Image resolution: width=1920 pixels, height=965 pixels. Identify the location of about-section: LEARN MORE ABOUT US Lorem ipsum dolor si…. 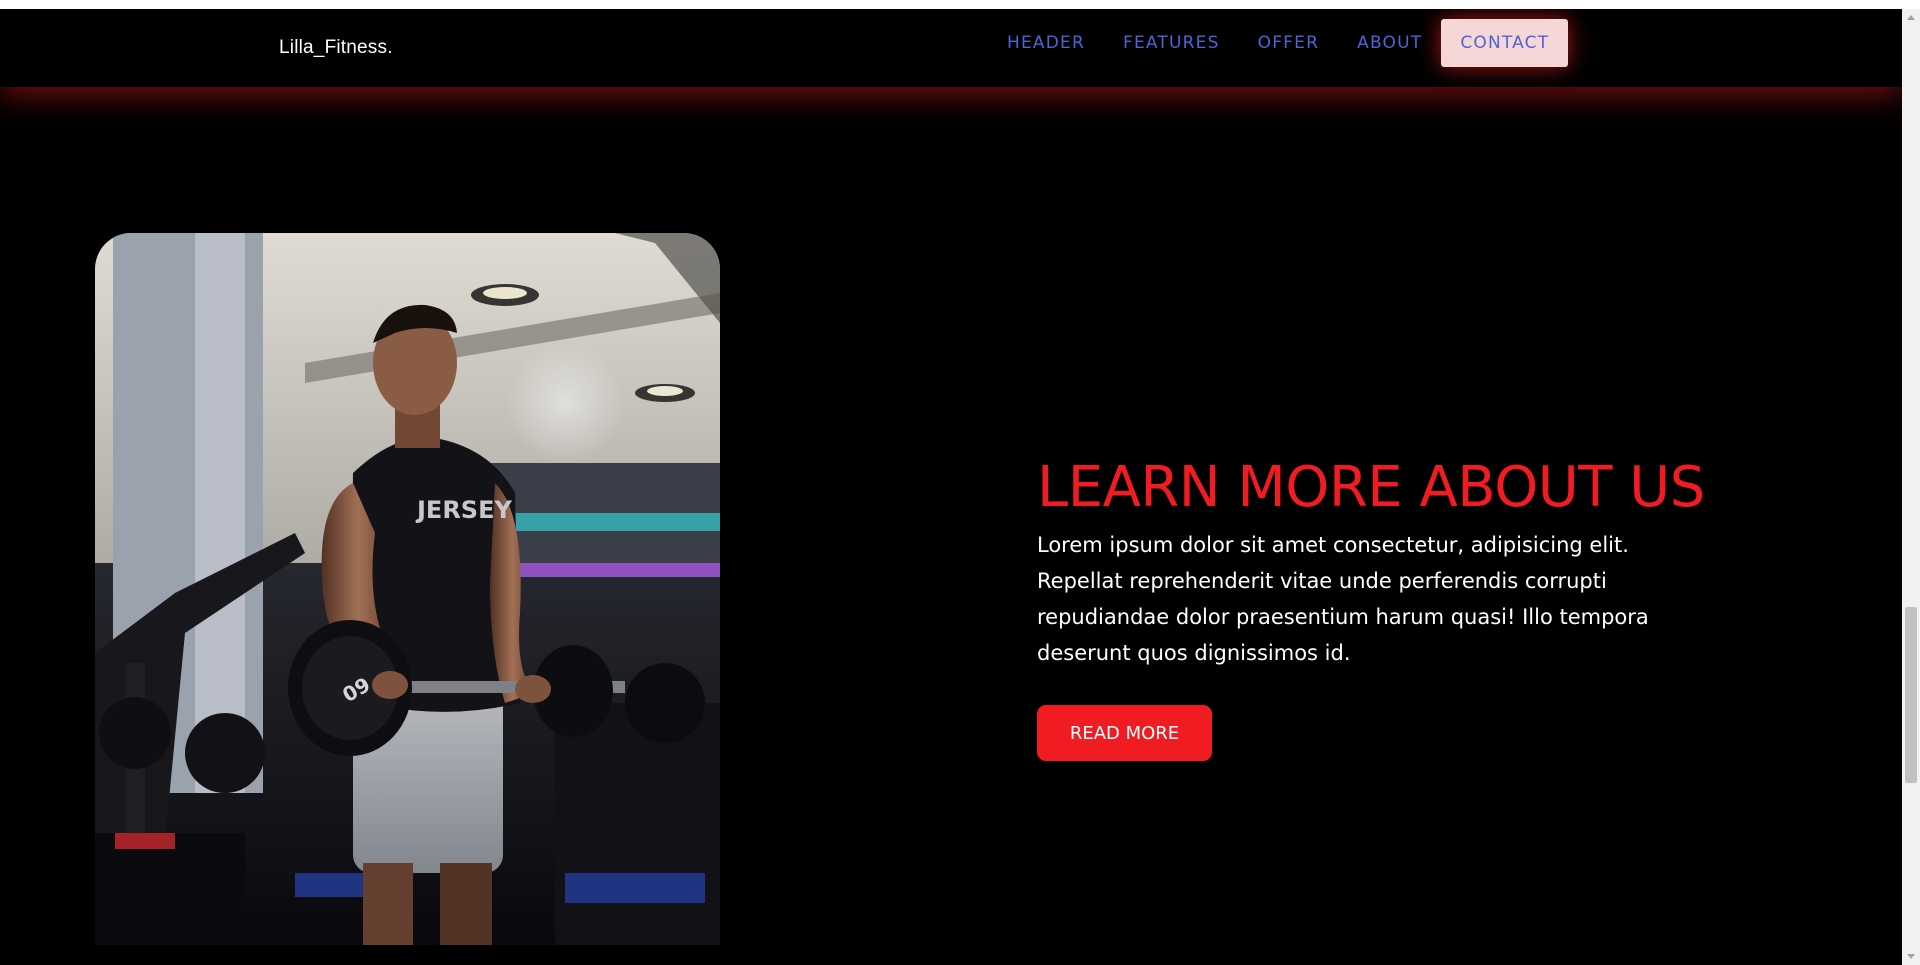
(1382, 564).